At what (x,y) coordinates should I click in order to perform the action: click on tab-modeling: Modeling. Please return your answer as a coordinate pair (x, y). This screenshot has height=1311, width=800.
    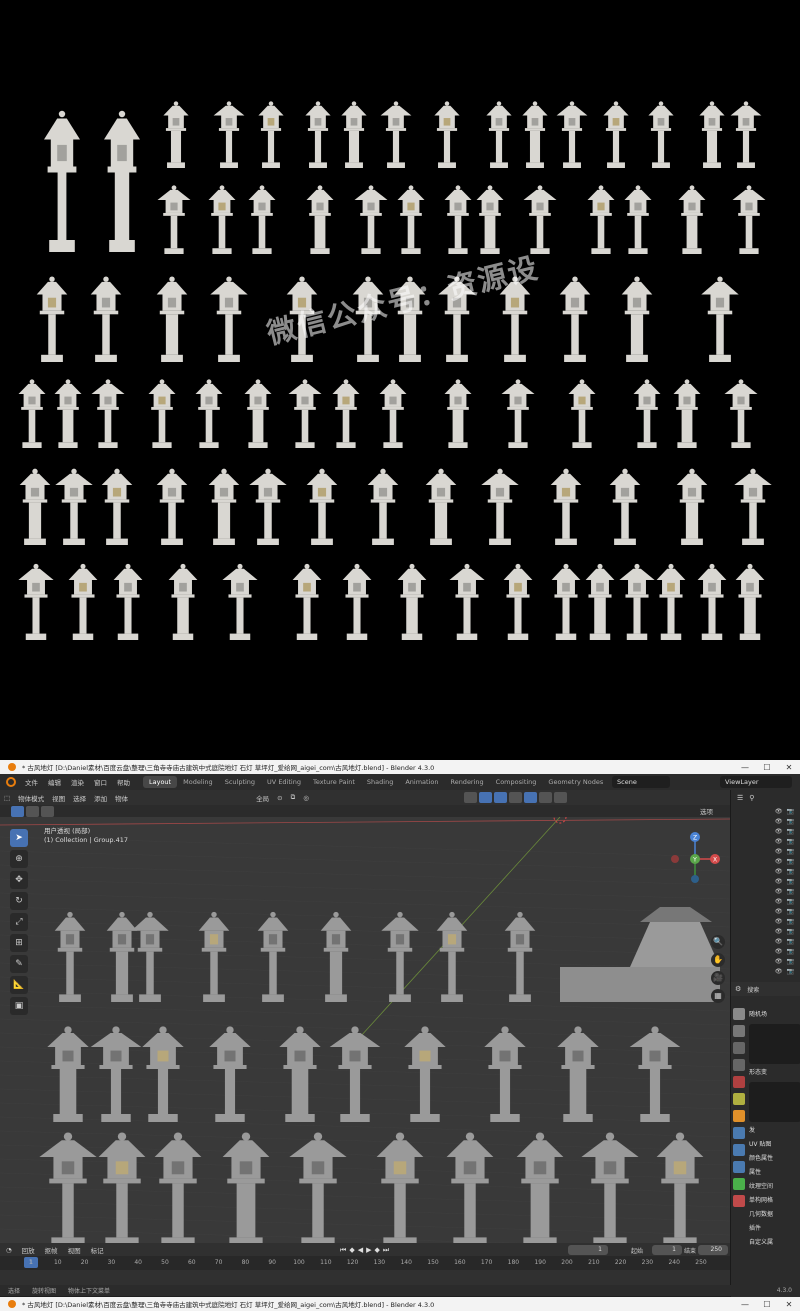
    Looking at the image, I should click on (198, 782).